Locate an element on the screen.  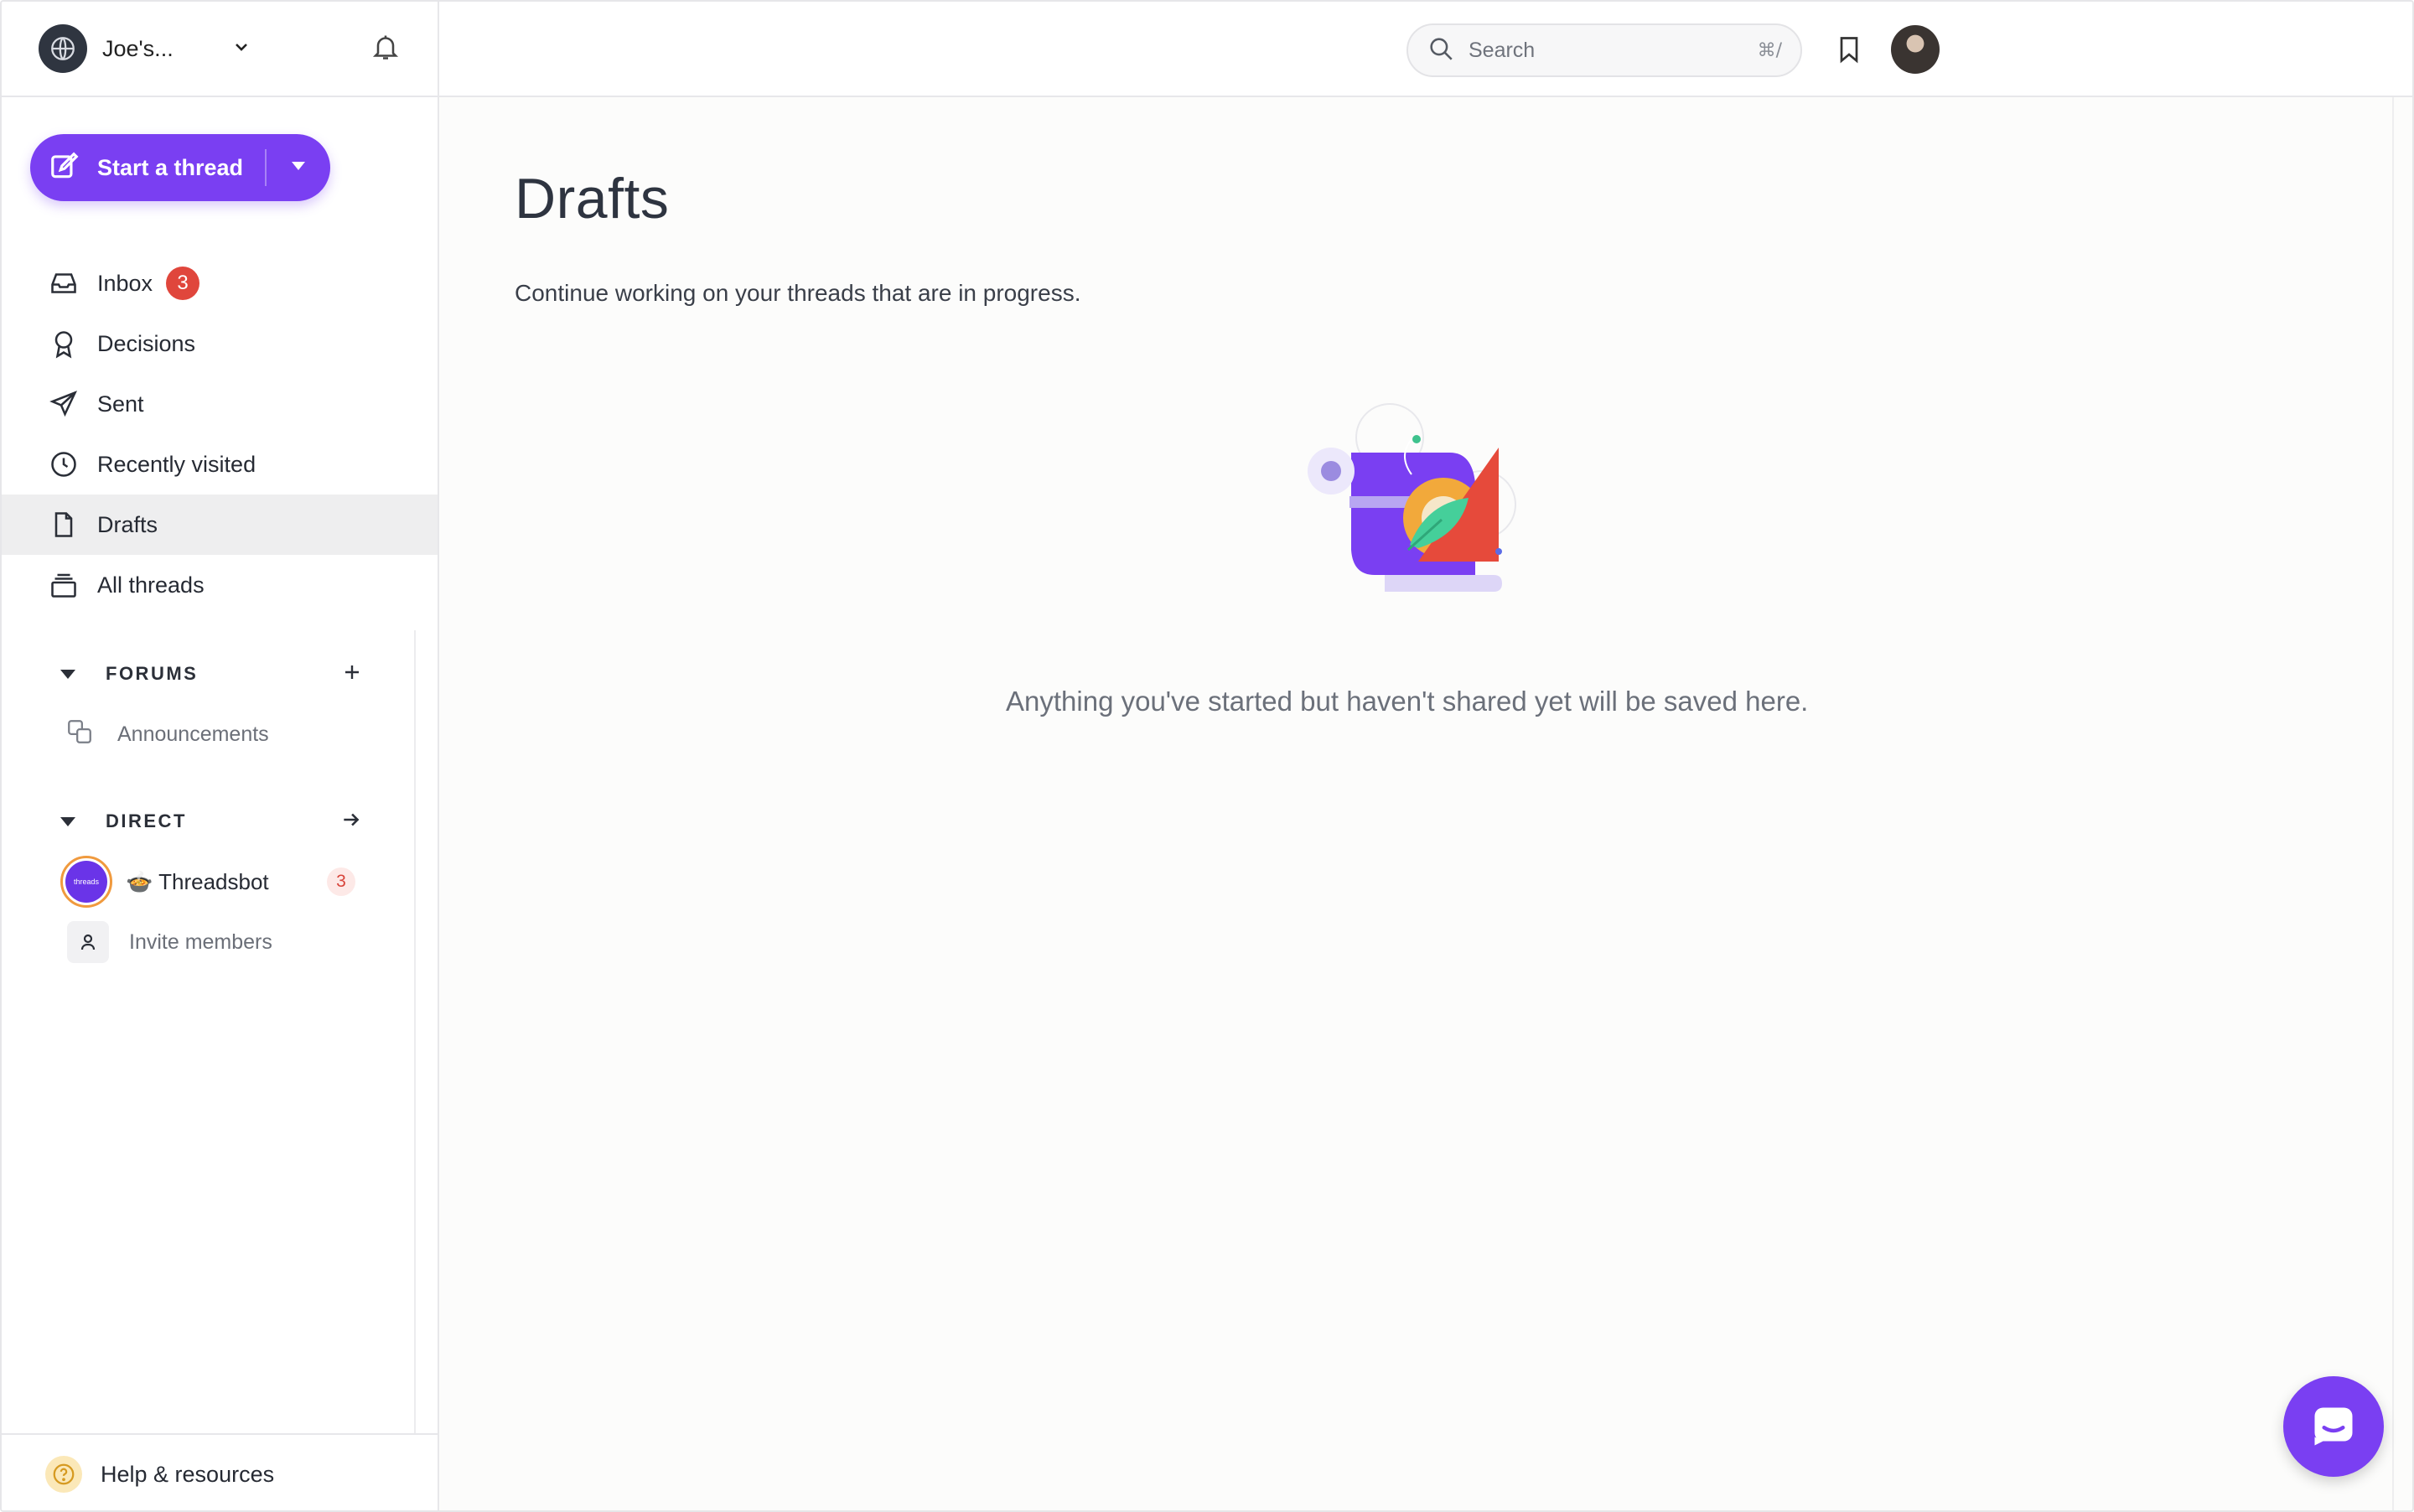
chat-icon is located at coordinates (2333, 1426).